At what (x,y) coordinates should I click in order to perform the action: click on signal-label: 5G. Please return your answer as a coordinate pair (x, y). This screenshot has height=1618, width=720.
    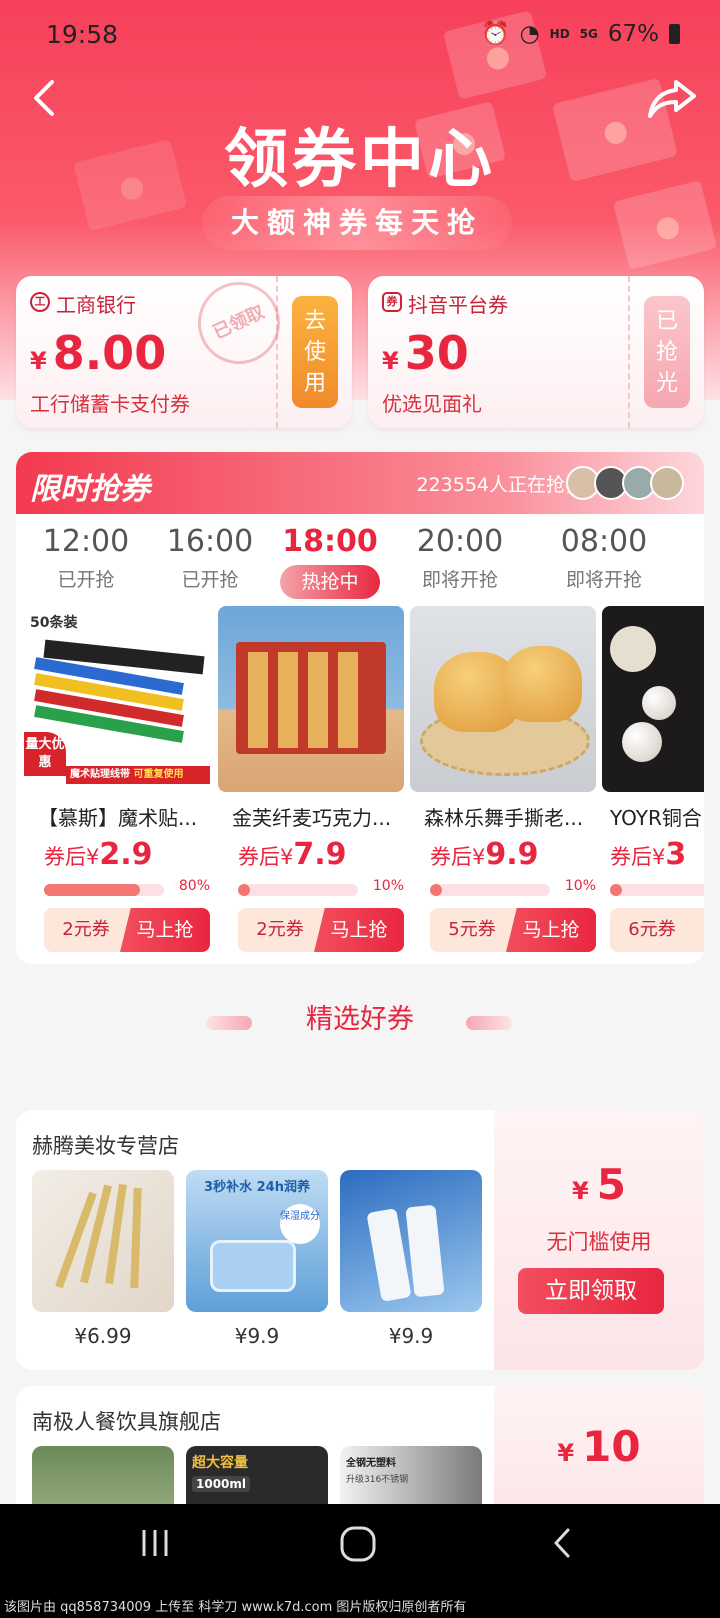
    Looking at the image, I should click on (588, 33).